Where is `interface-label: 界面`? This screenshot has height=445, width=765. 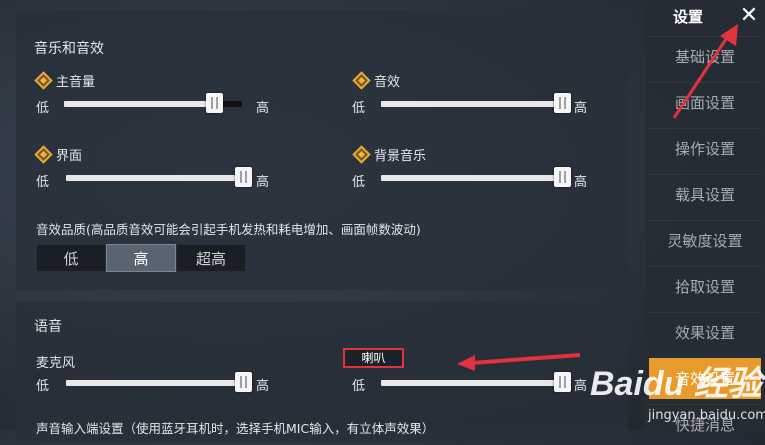
interface-label: 界面 is located at coordinates (69, 156).